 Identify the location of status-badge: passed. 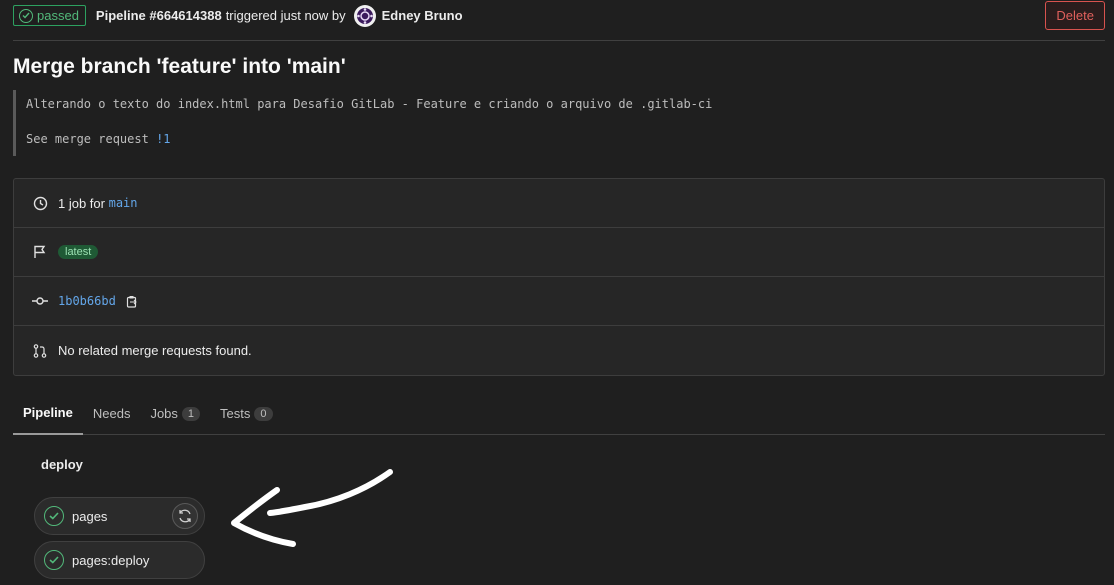
(49, 15).